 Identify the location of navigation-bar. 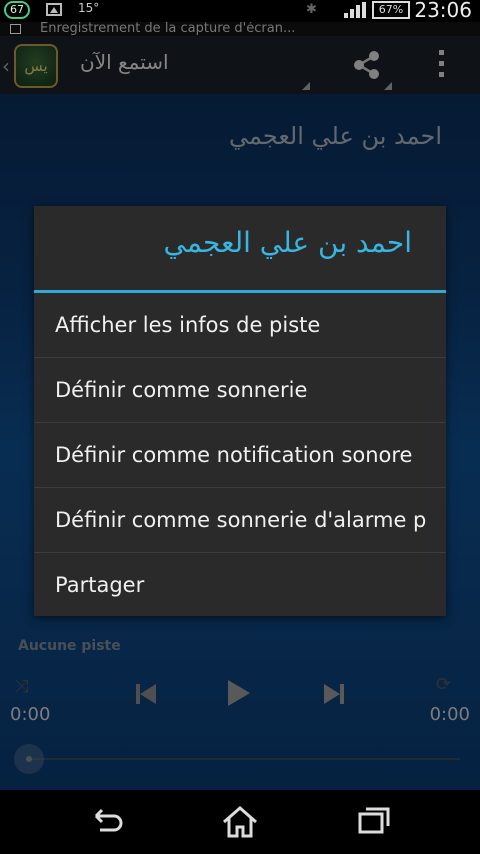
(240, 822).